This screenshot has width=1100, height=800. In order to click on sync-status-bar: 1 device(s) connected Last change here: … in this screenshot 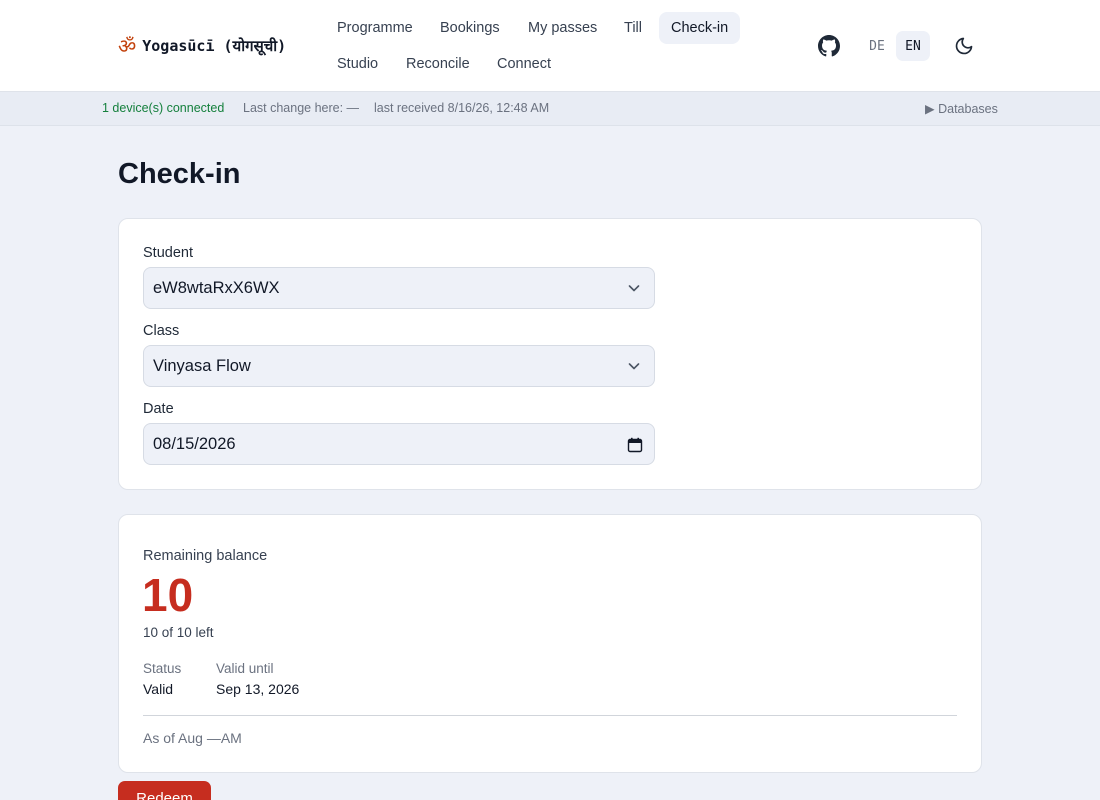, I will do `click(550, 109)`.